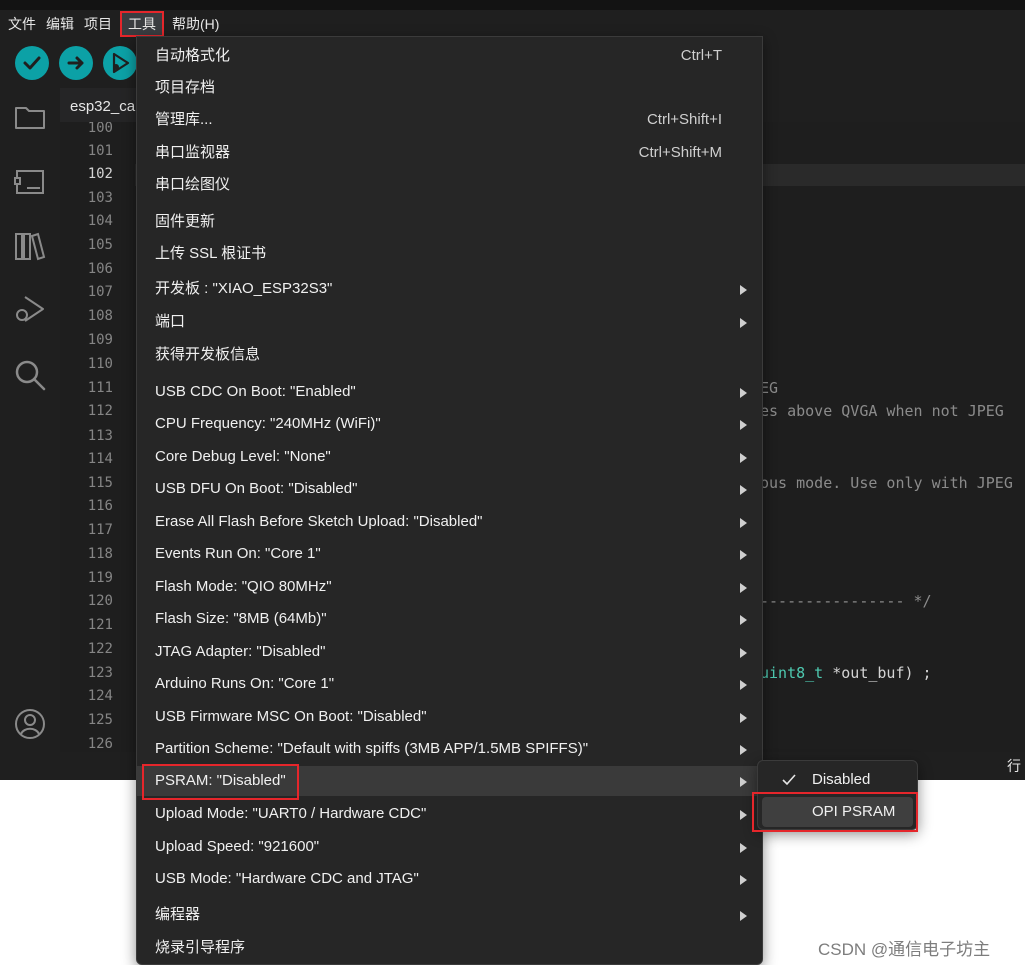  Describe the element at coordinates (256, 488) in the screenshot. I see `tools-menu-item-label: USB DFU On Boot: "Disabled"` at that location.